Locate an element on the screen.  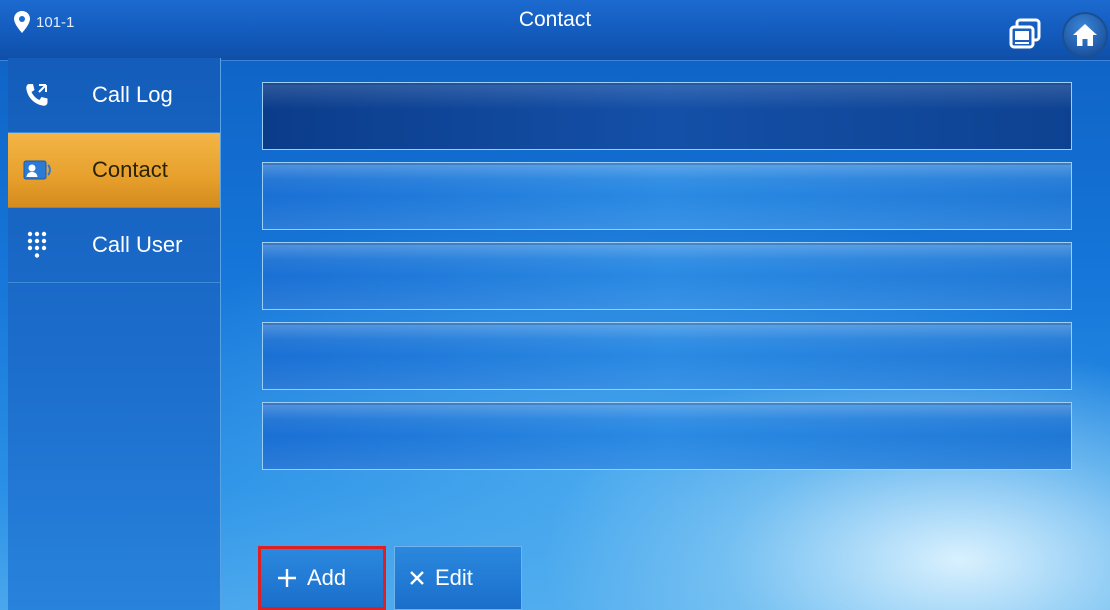
header-bar: 101-1 Contact is located at coordinates (555, 30).